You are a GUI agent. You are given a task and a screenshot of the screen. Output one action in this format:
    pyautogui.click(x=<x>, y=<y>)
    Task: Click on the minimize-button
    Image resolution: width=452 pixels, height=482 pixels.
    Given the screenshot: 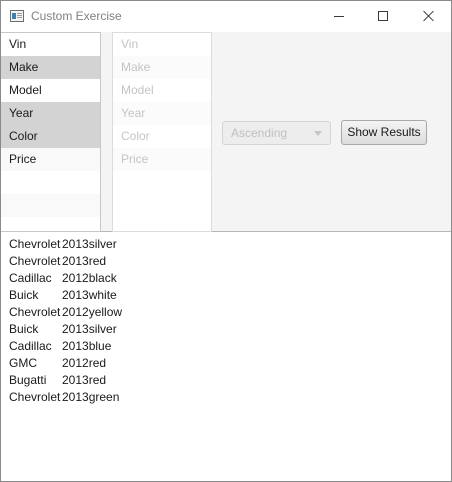 What is the action you would take?
    pyautogui.click(x=339, y=16)
    